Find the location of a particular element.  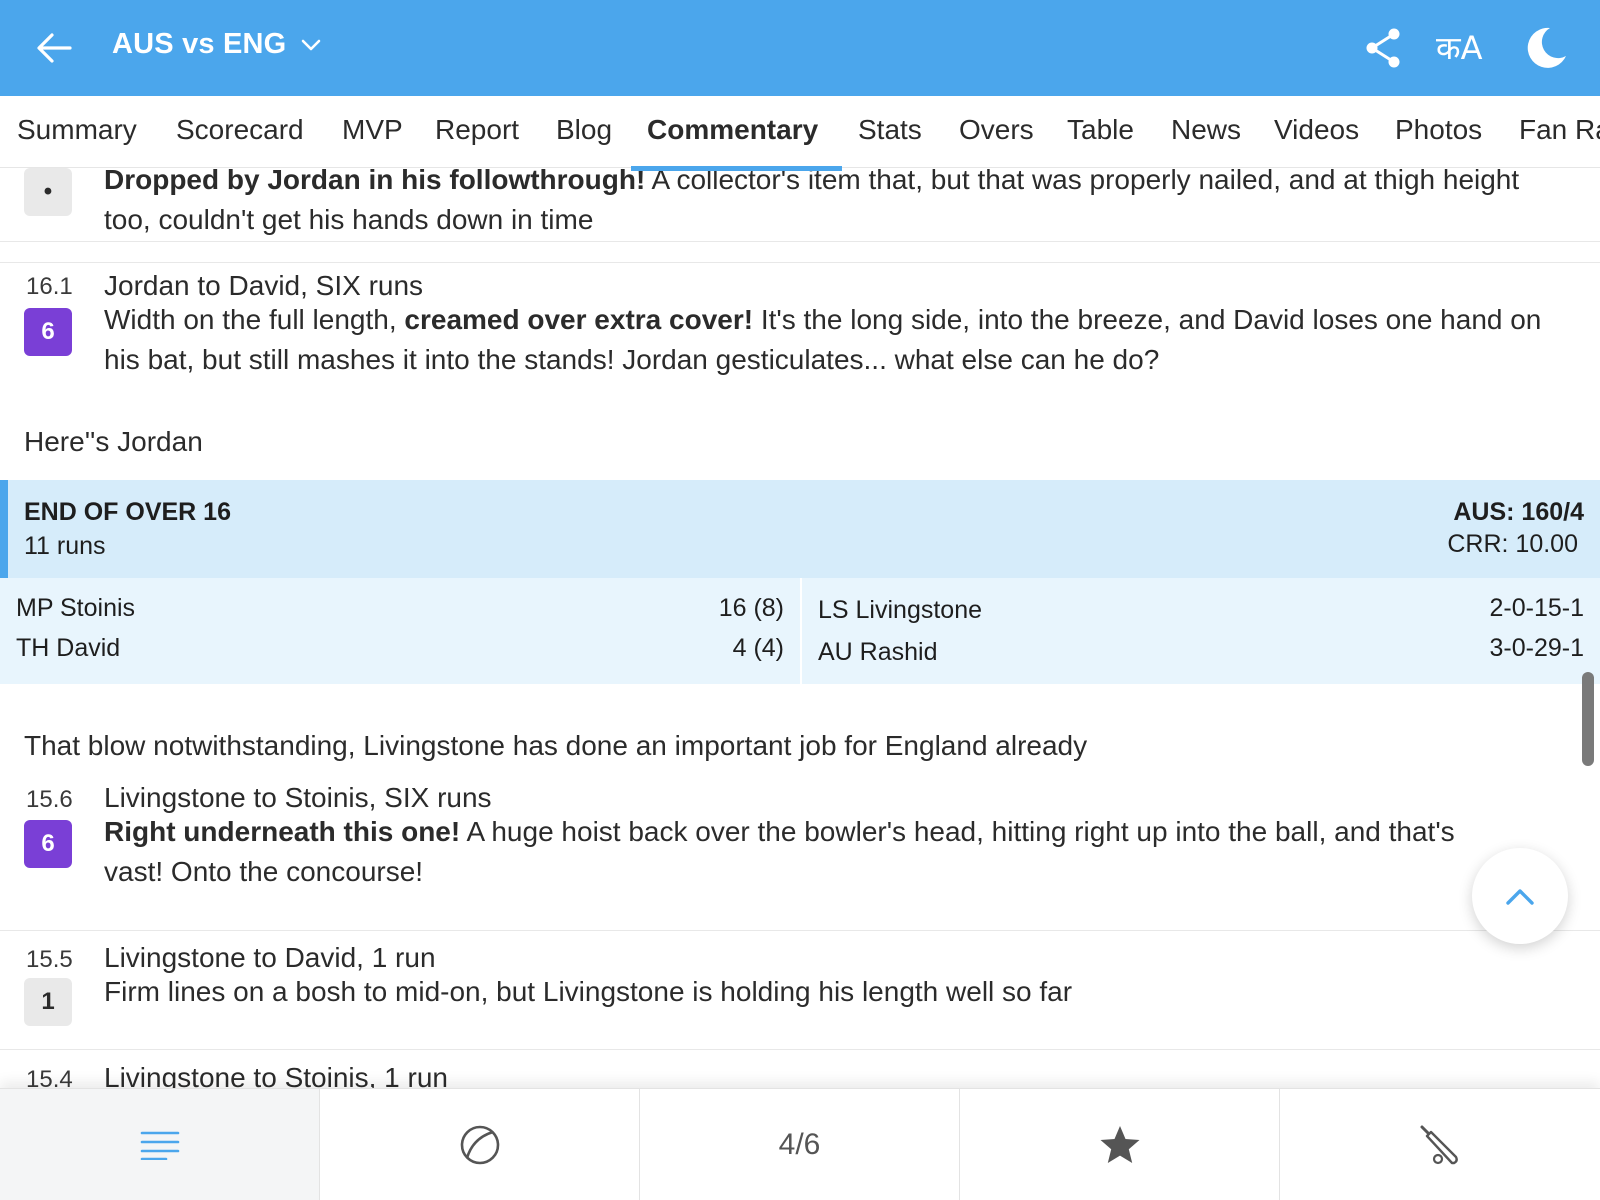

commentary-body: Width on the full length, is located at coordinates (254, 319).